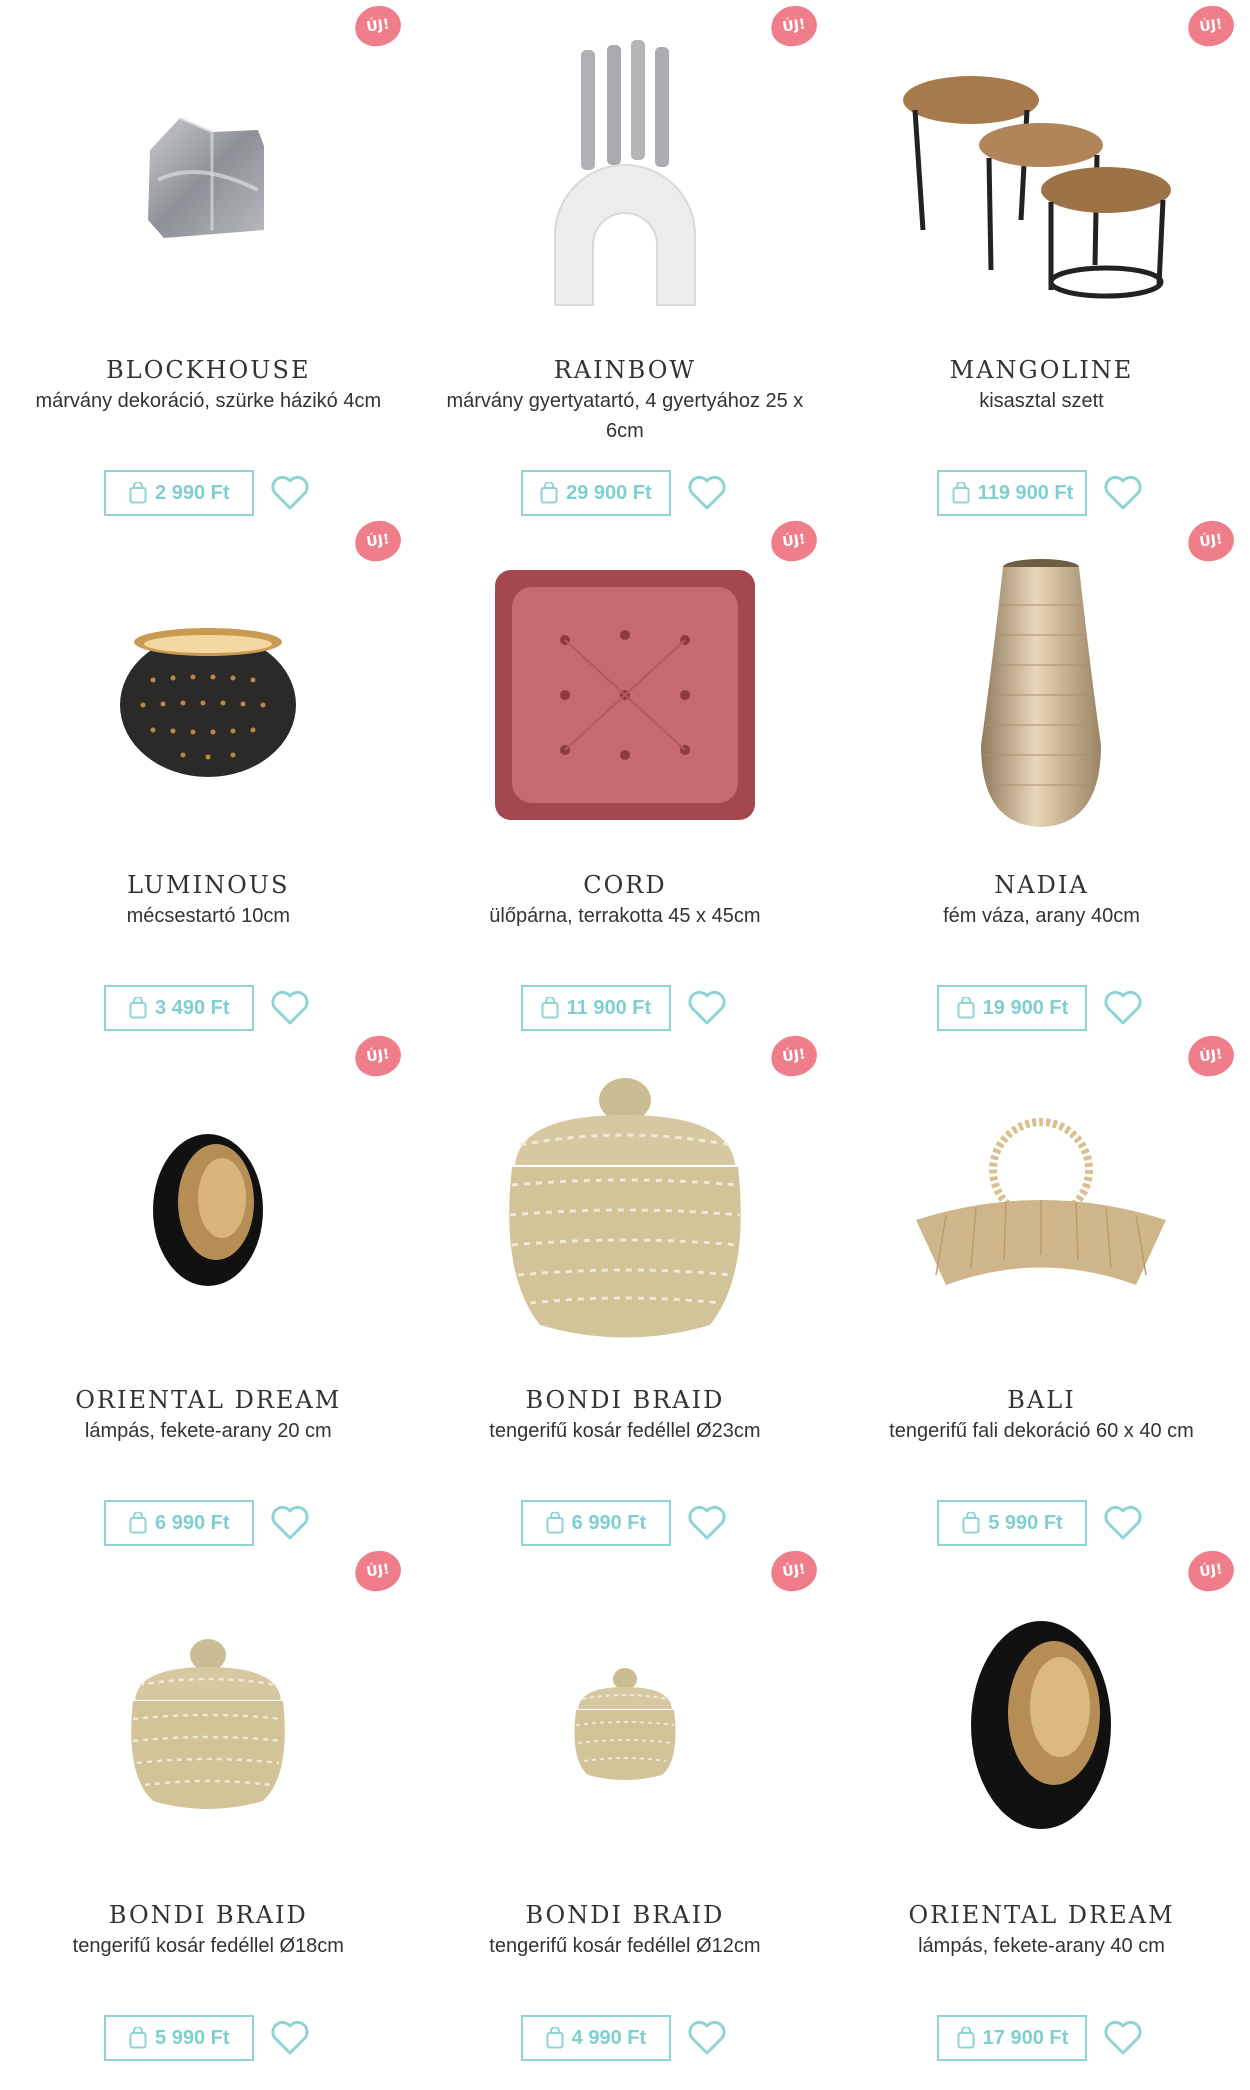 The height and width of the screenshot is (2090, 1250). What do you see at coordinates (208, 885) in the screenshot?
I see `product-name: LUMINOUS` at bounding box center [208, 885].